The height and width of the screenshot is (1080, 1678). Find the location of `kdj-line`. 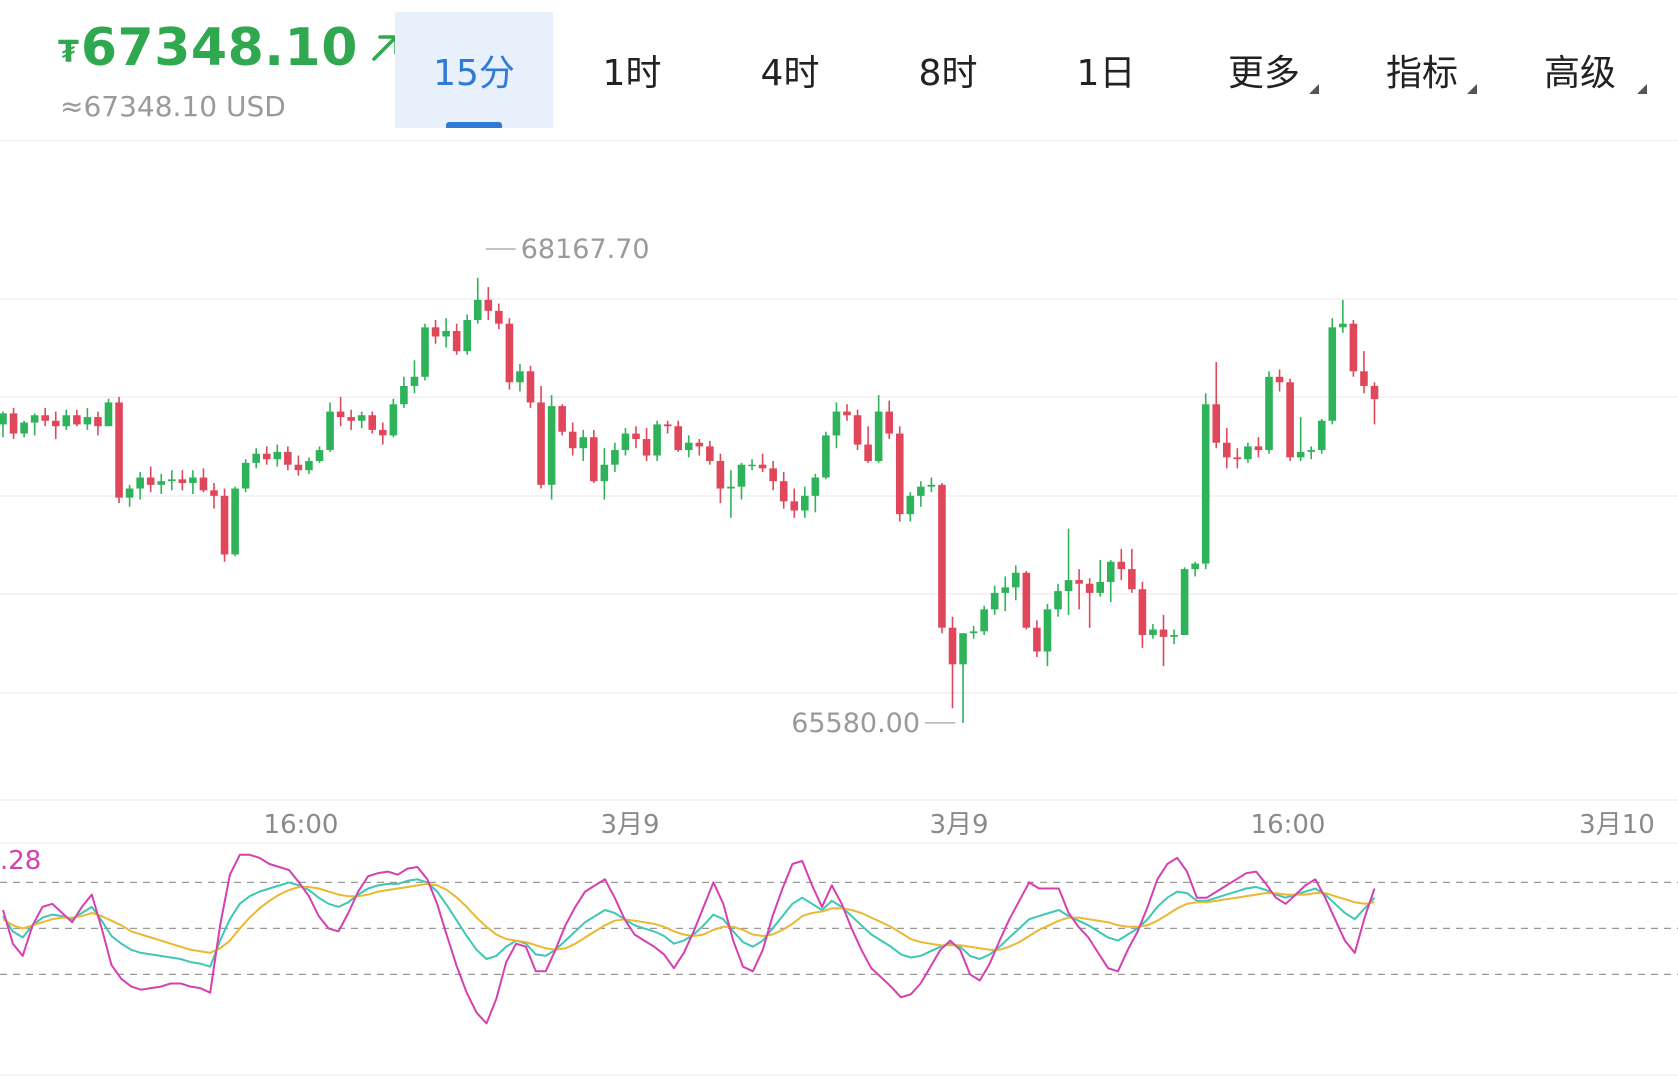

kdj-line is located at coordinates (689, 939).